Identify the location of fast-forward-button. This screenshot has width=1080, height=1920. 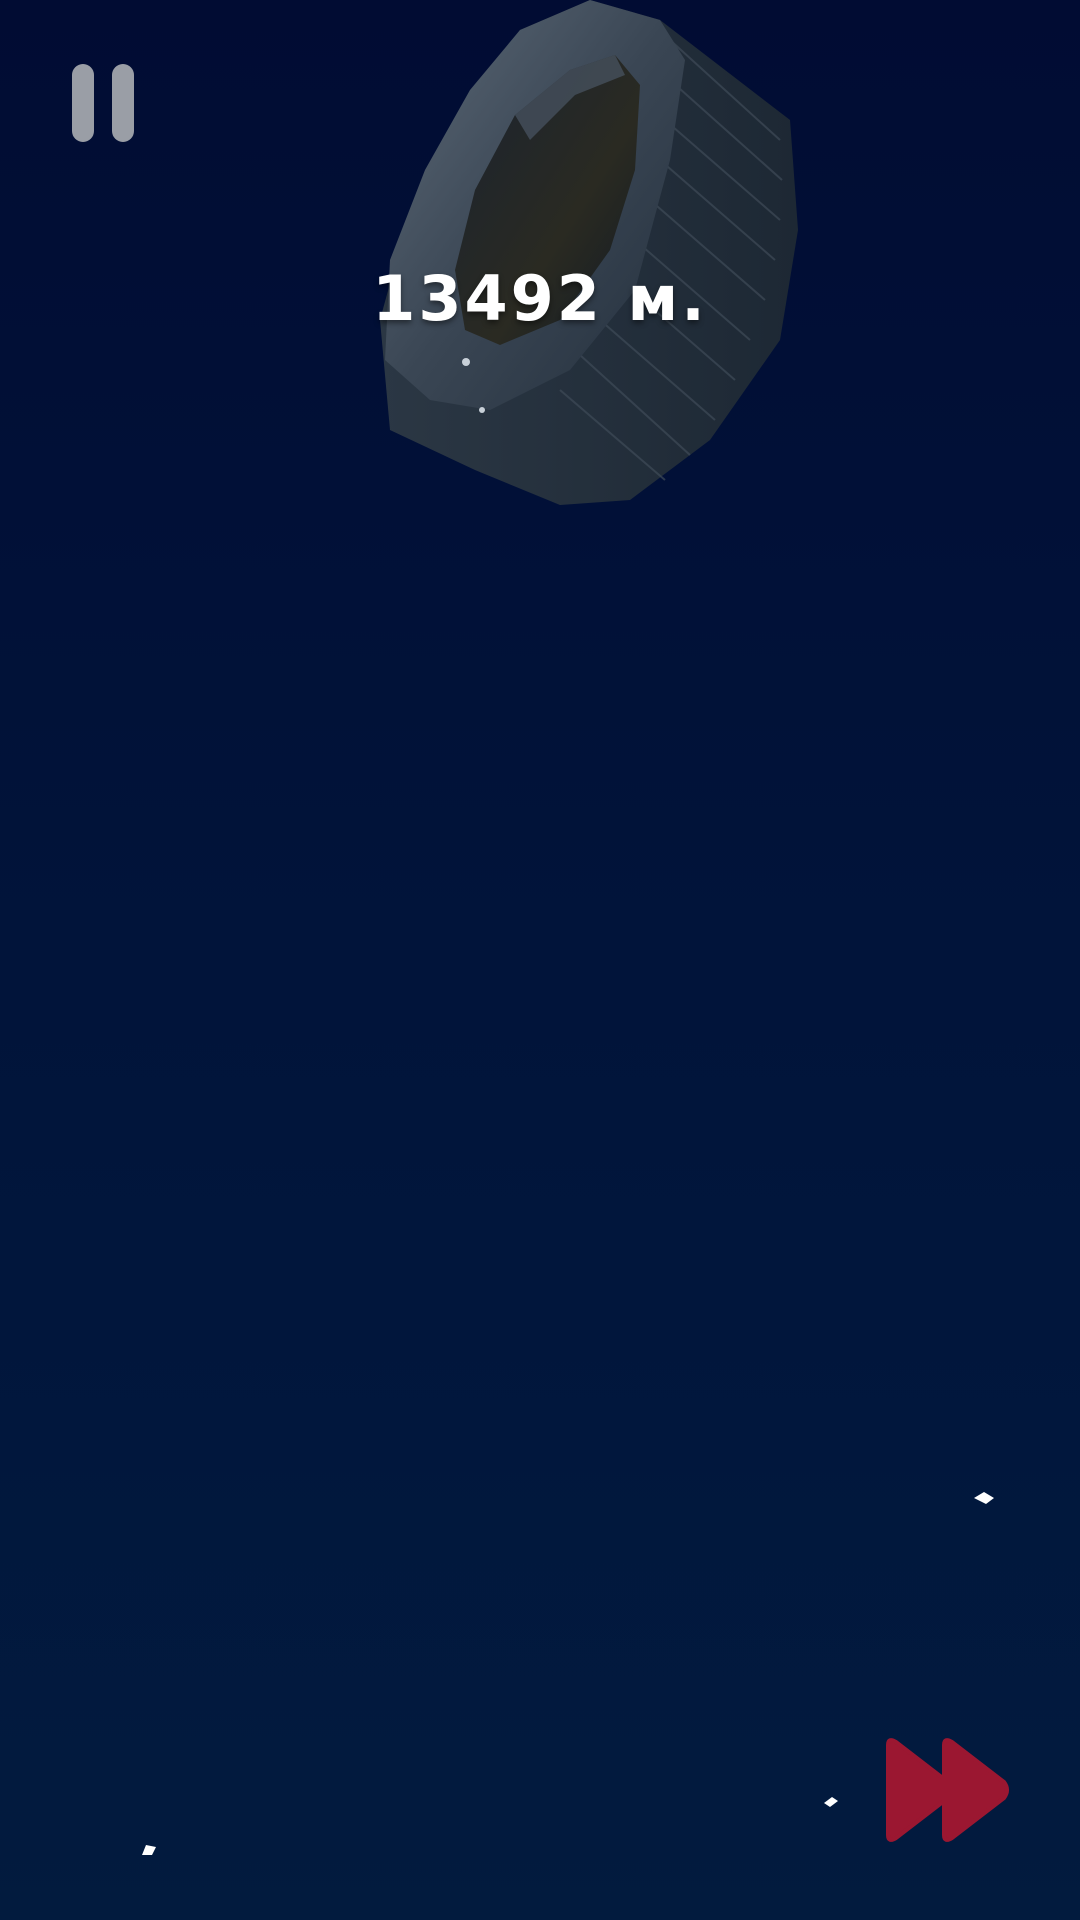
(950, 1790).